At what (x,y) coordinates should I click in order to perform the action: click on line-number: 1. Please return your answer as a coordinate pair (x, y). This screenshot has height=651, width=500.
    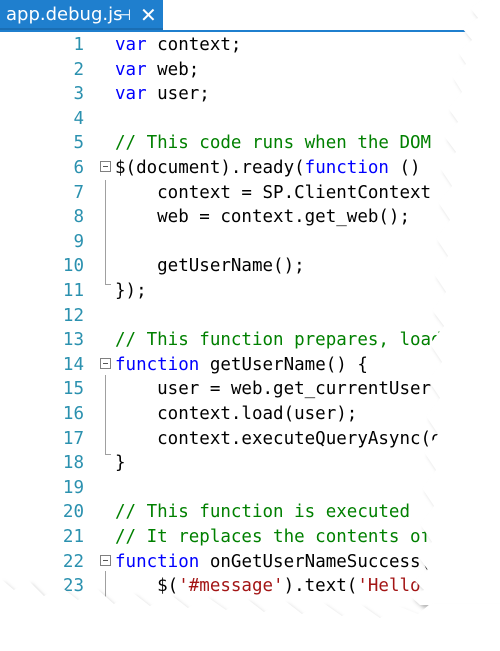
    Looking at the image, I should click on (78, 45).